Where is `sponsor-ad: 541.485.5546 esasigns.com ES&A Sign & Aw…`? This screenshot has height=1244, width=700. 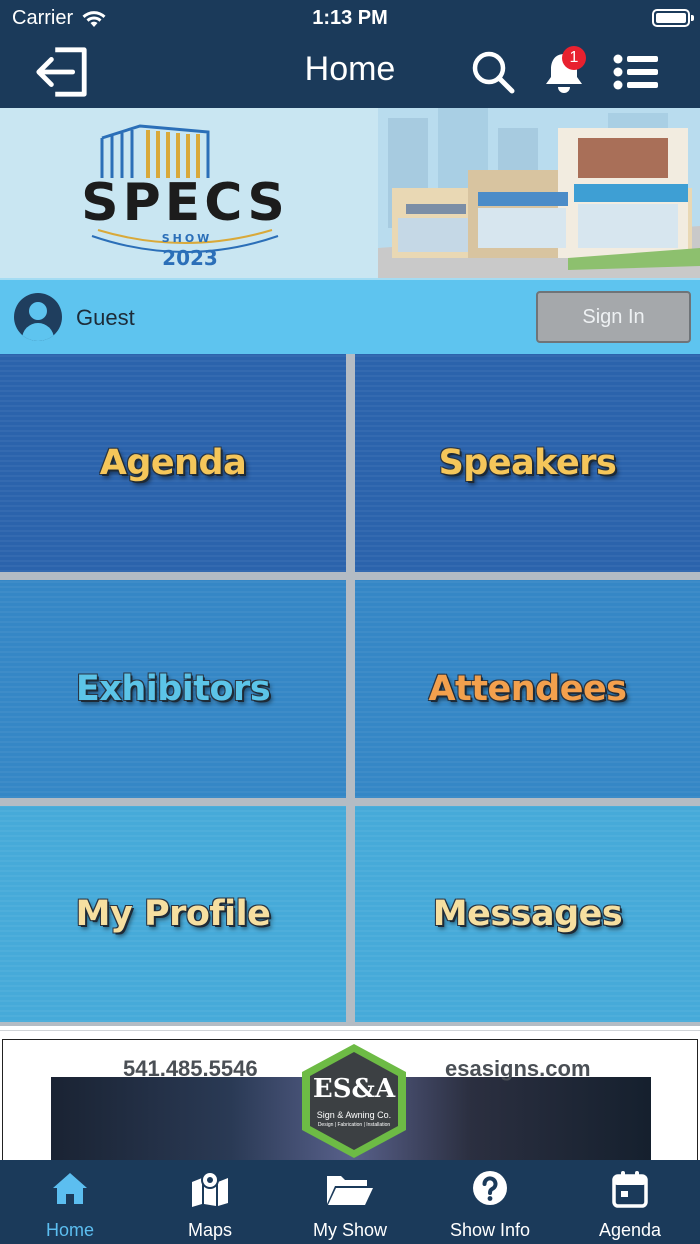 sponsor-ad: 541.485.5546 esasigns.com ES&A Sign & Aw… is located at coordinates (350, 1095).